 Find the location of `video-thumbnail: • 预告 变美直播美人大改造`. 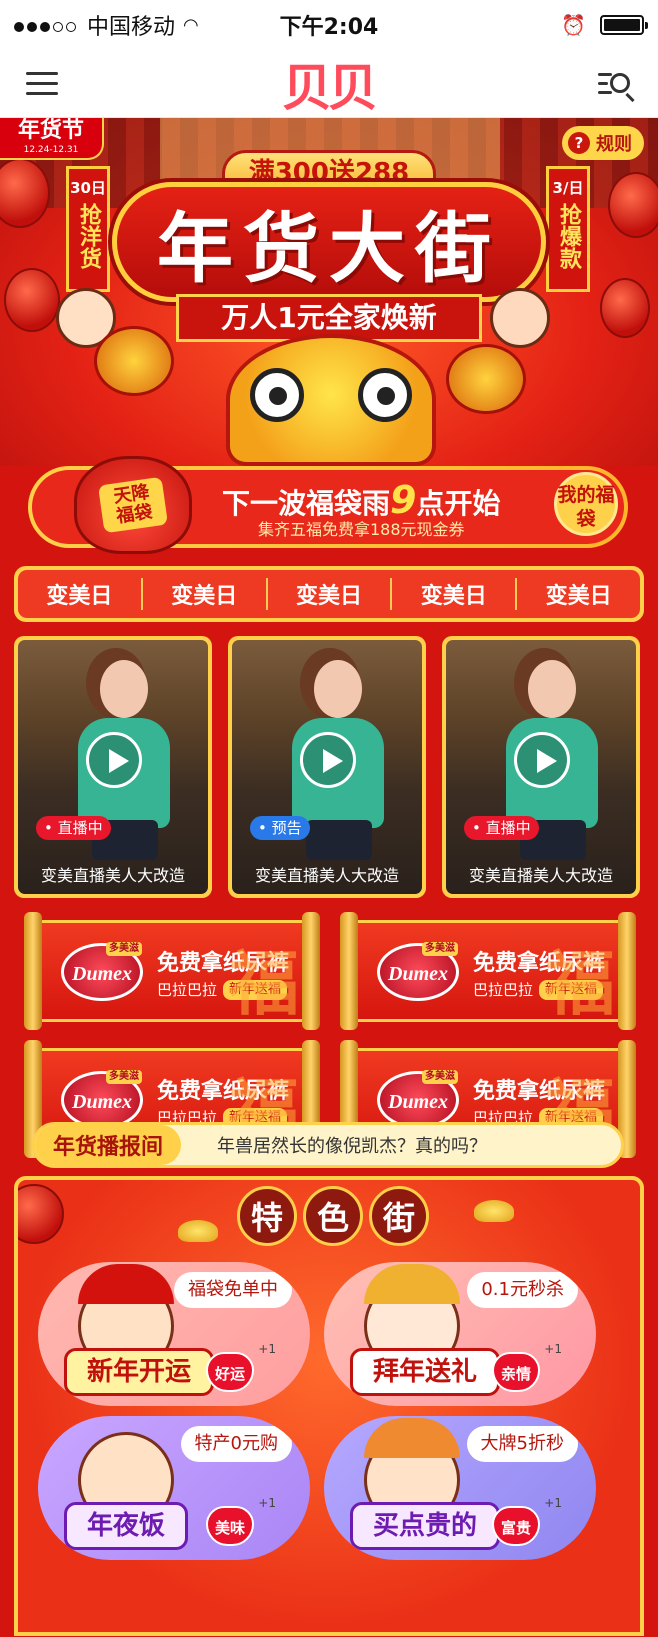

video-thumbnail: • 预告 变美直播美人大改造 is located at coordinates (327, 767).